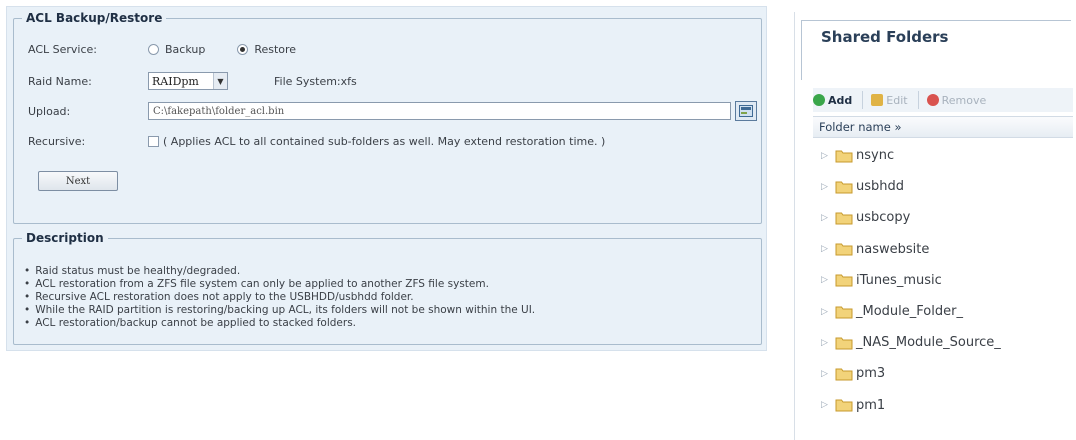  I want to click on edit-icon, so click(877, 100).